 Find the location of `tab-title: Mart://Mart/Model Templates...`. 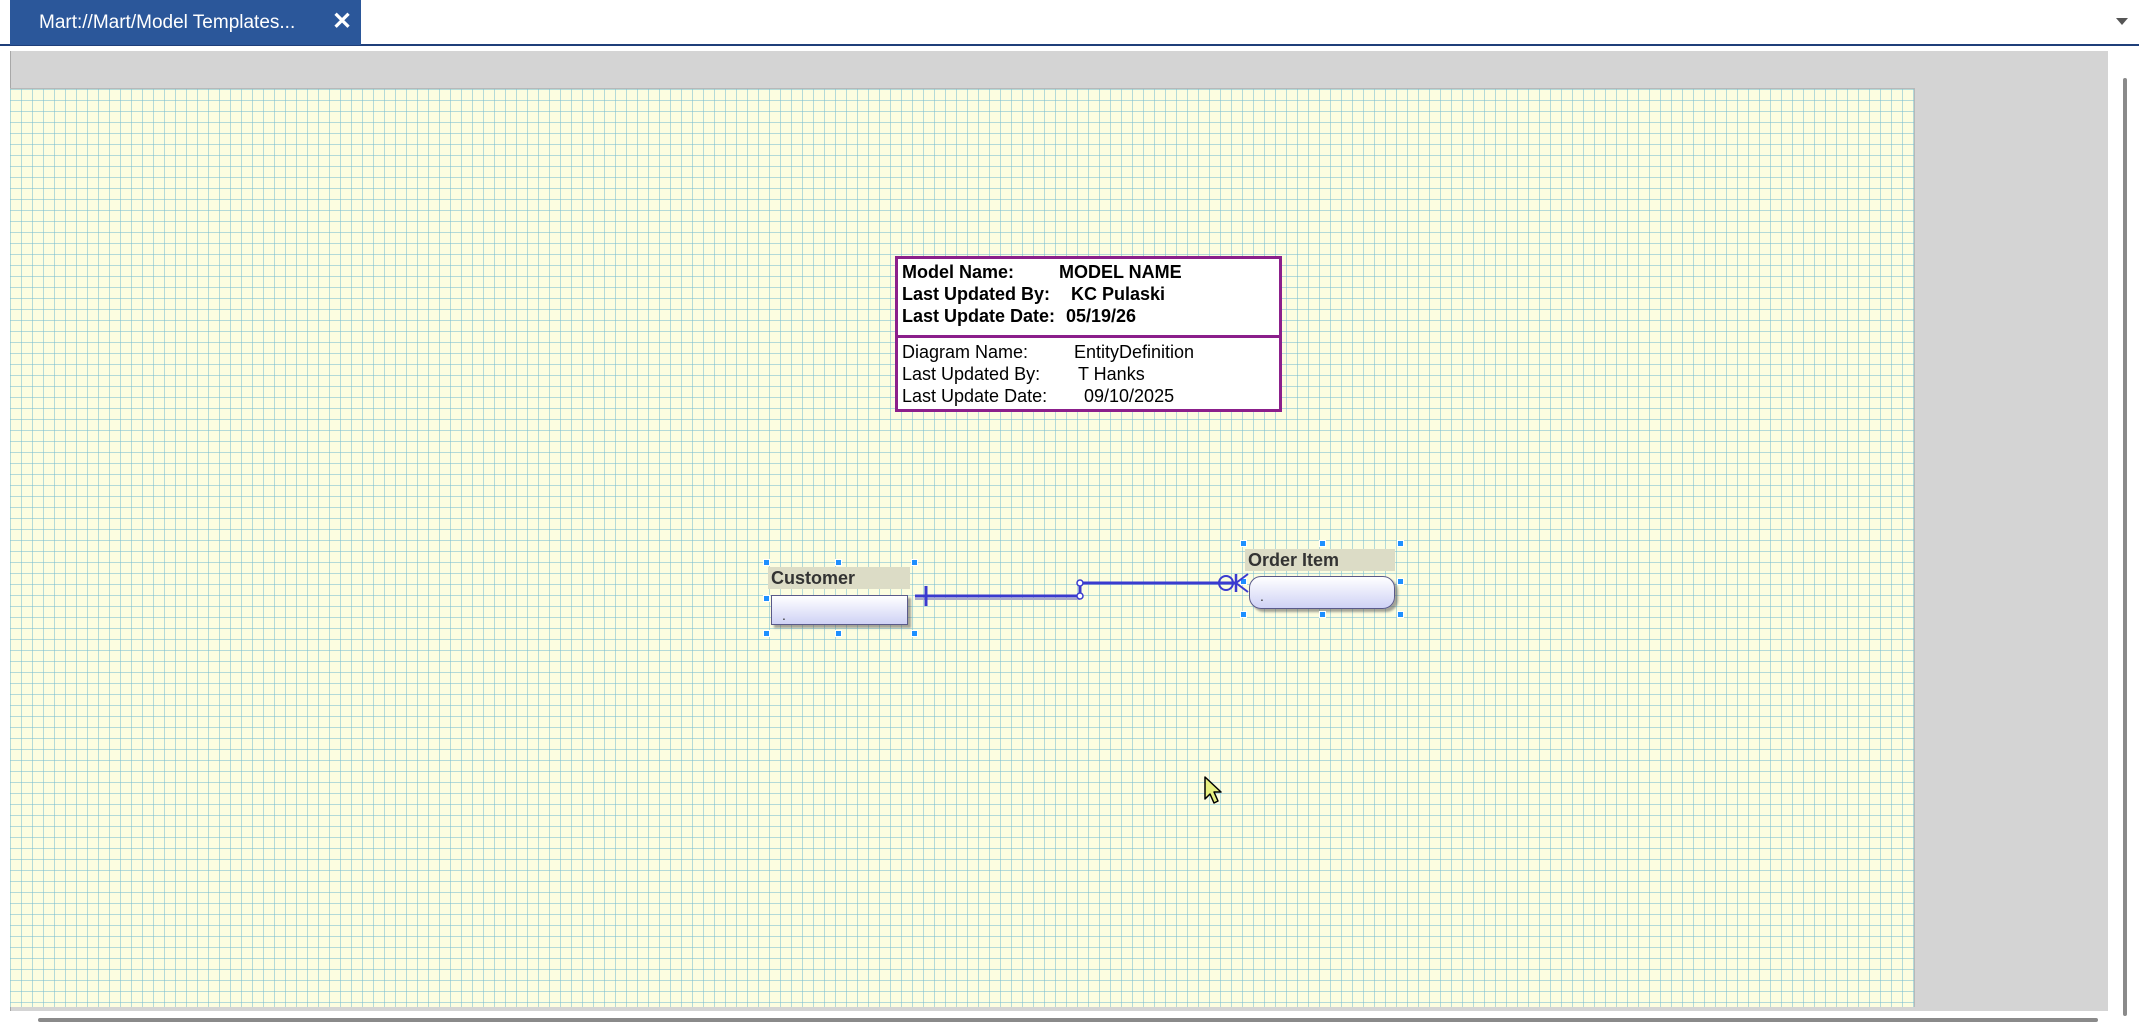

tab-title: Mart://Mart/Model Templates... is located at coordinates (167, 22).